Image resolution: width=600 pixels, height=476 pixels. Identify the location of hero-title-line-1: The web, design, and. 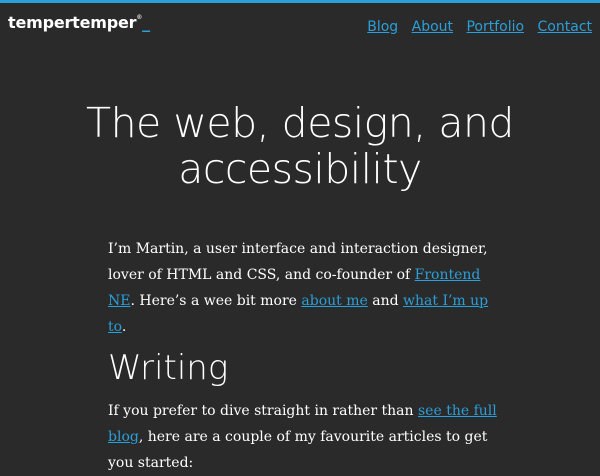
(300, 123).